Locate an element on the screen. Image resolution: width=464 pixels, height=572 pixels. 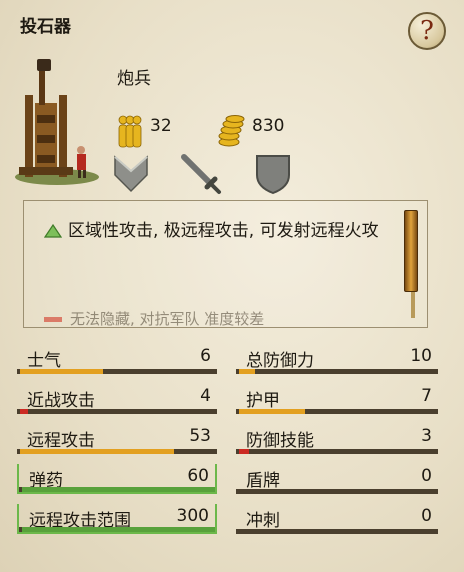
chevron-down-icon is located at coordinates (131, 174).